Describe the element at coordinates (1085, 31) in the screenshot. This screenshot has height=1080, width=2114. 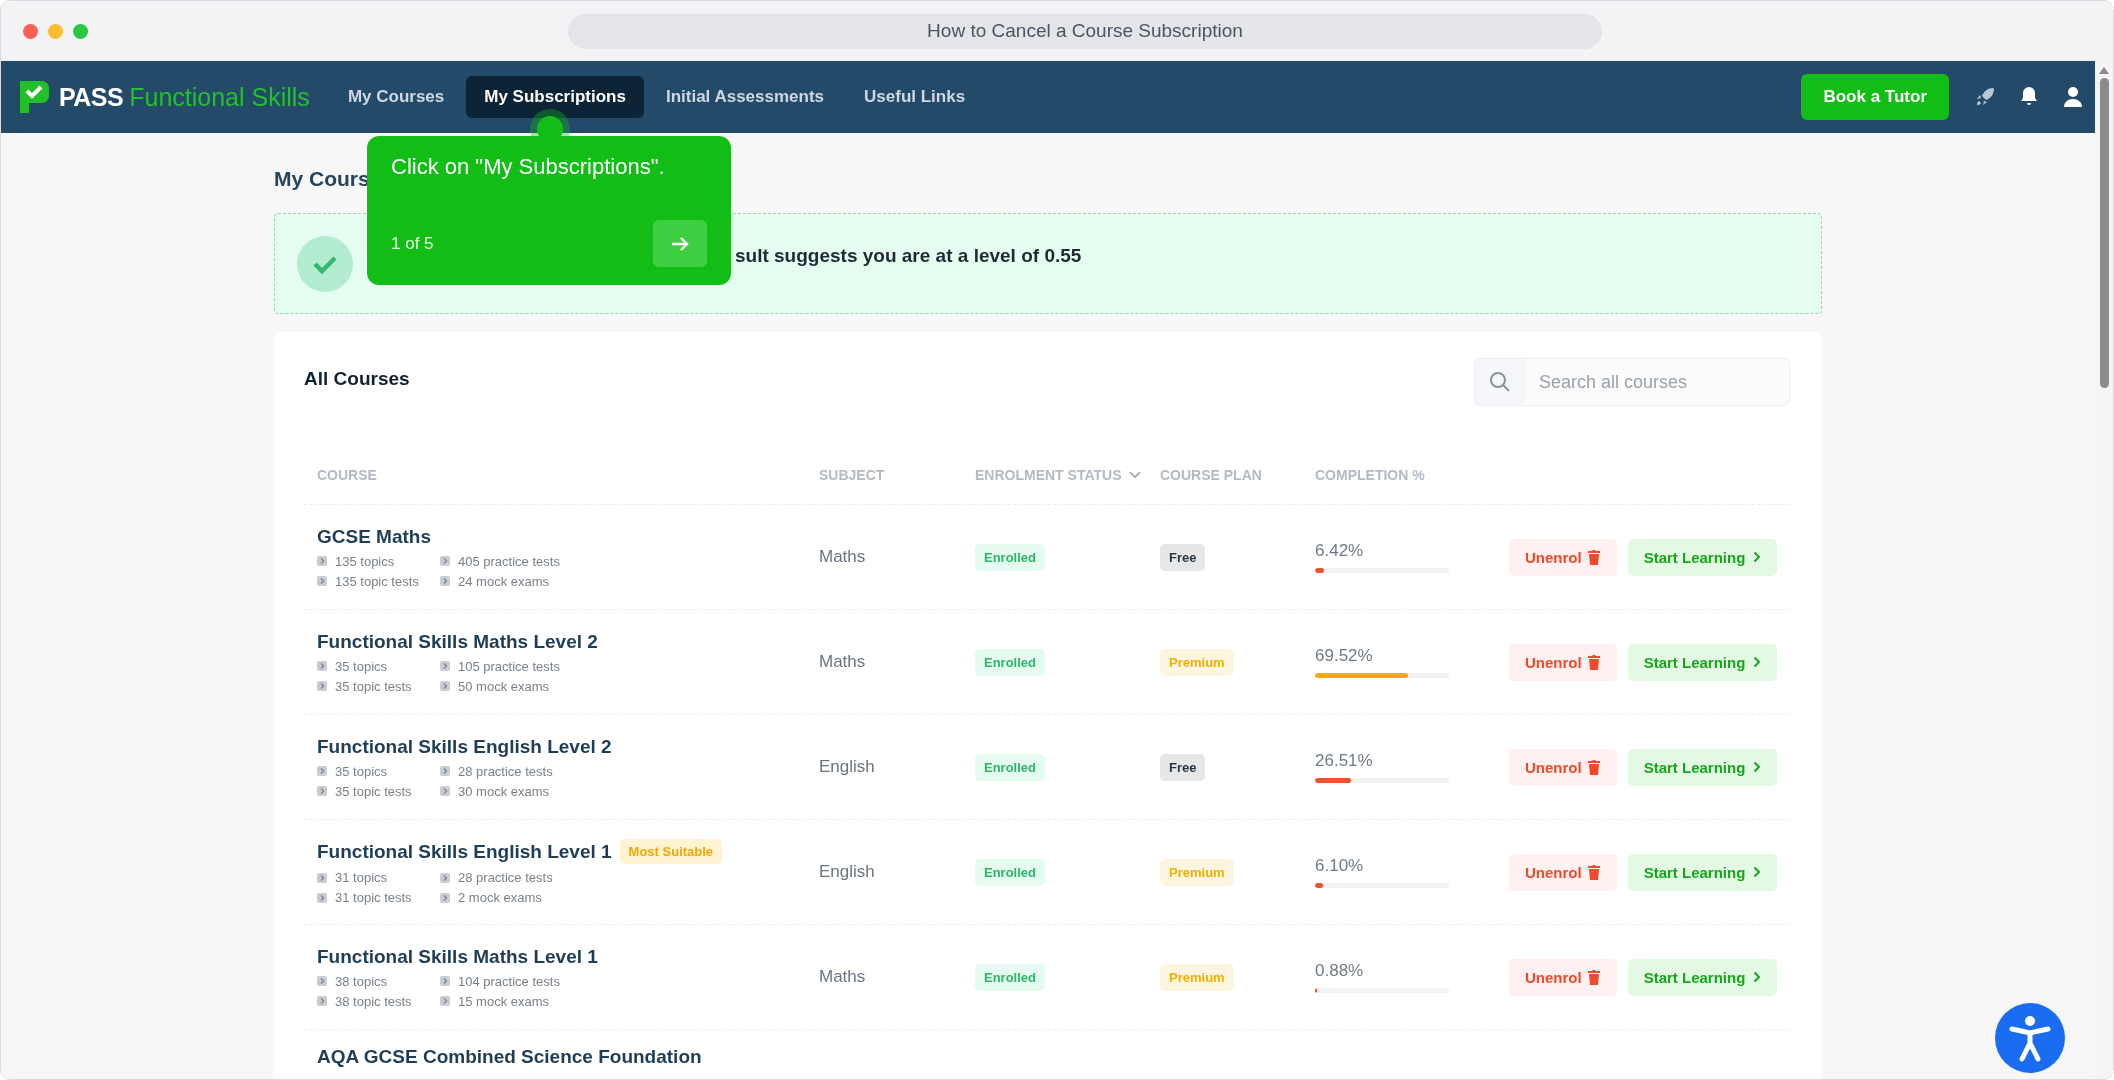
I see `window-title: How to Cancel a Course Subscription` at that location.